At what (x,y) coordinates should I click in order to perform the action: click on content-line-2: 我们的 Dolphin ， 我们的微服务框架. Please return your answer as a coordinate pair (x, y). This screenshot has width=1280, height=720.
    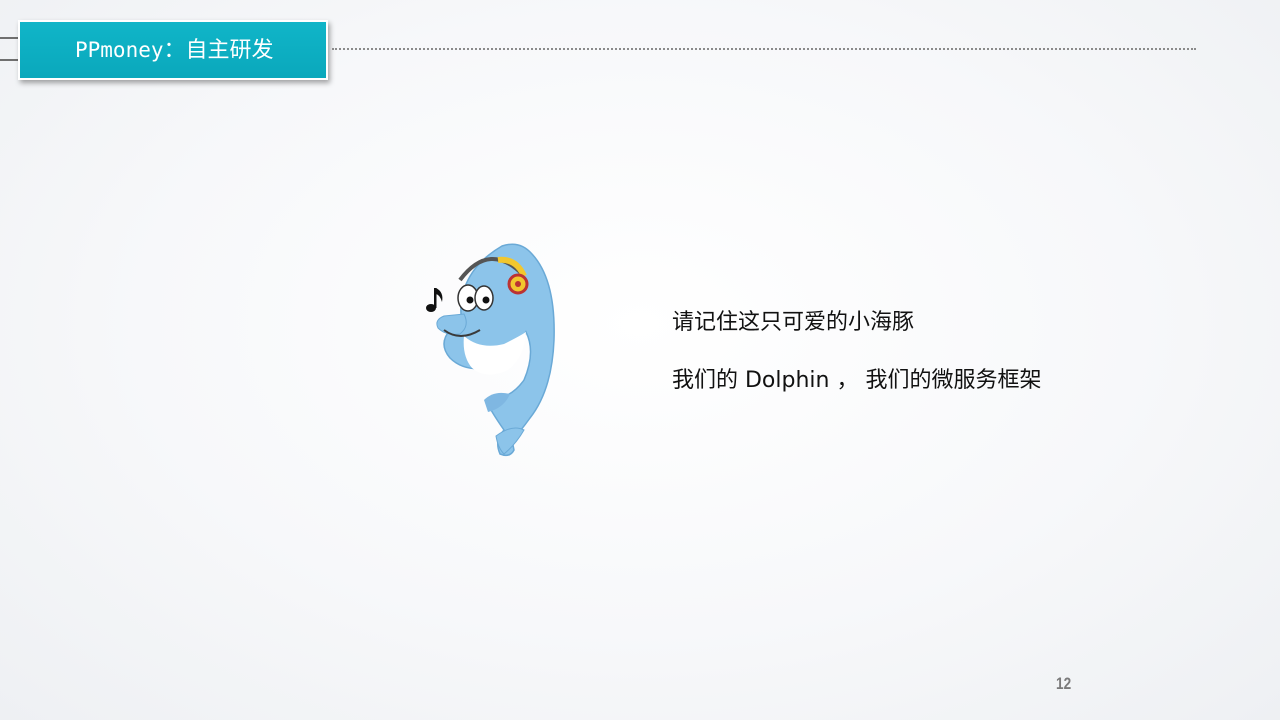
    Looking at the image, I should click on (857, 380).